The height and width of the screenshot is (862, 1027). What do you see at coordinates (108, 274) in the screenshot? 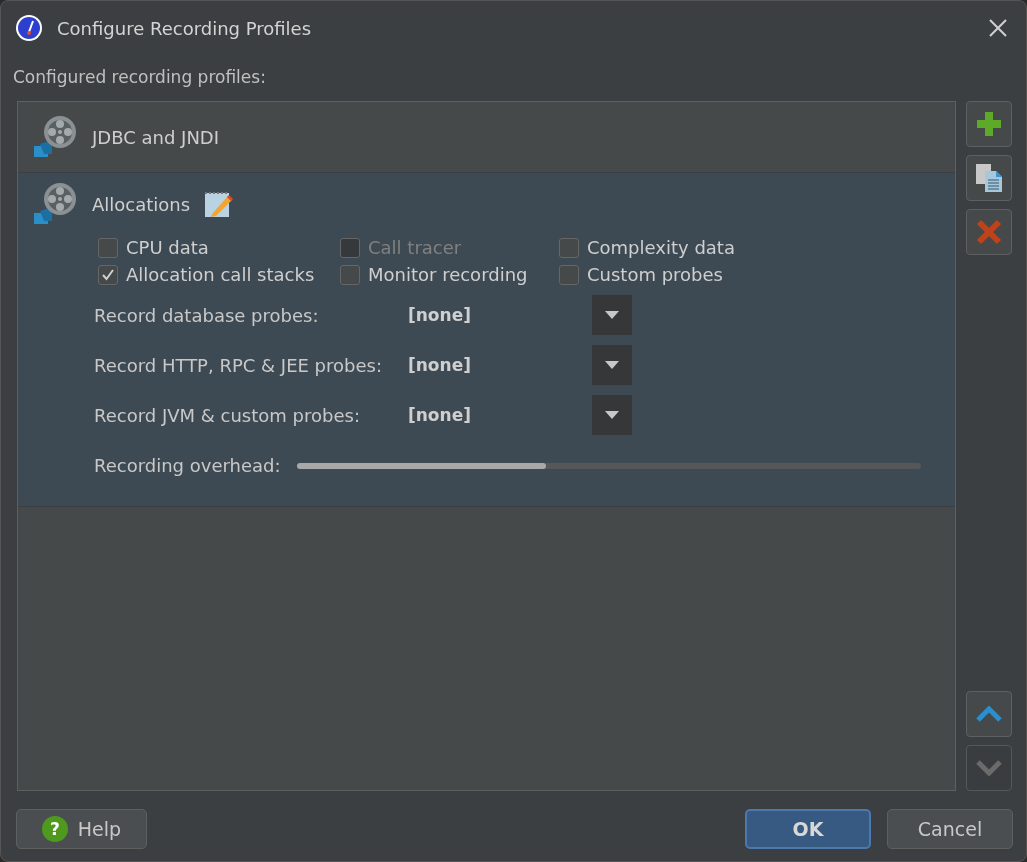
I see `checkmark-icon` at bounding box center [108, 274].